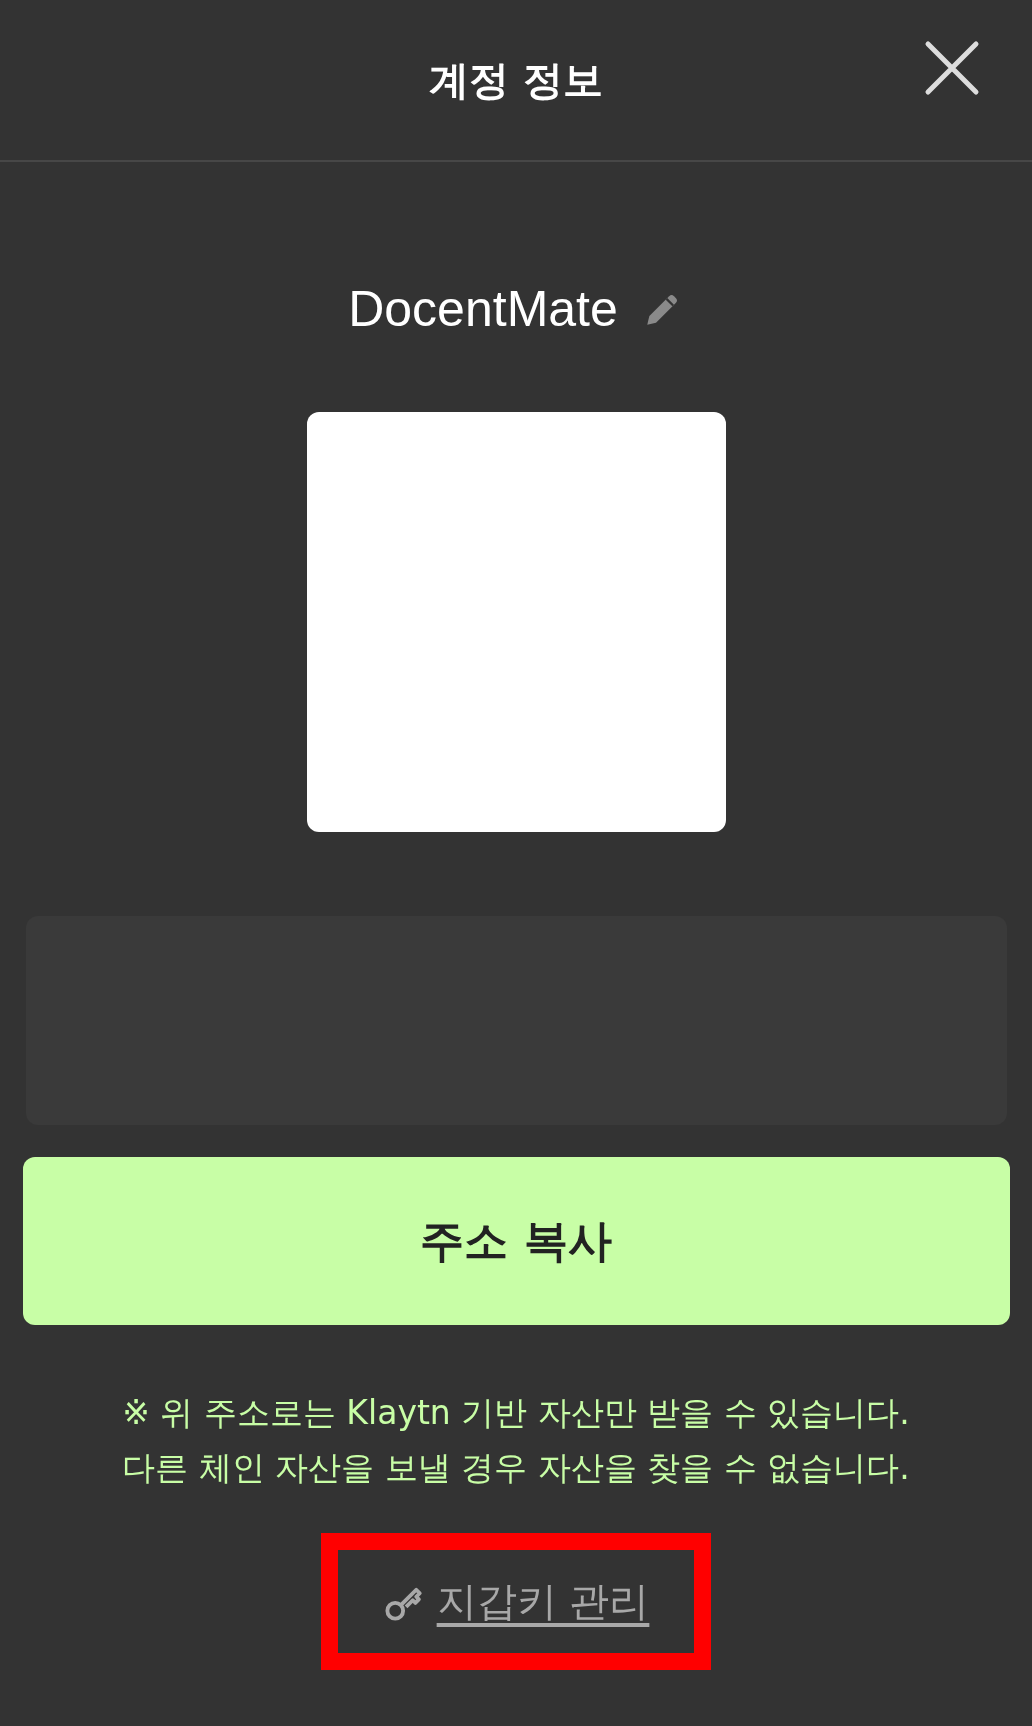  Describe the element at coordinates (516, 1601) in the screenshot. I see `wallet-key-link: 지갑키 관리` at that location.